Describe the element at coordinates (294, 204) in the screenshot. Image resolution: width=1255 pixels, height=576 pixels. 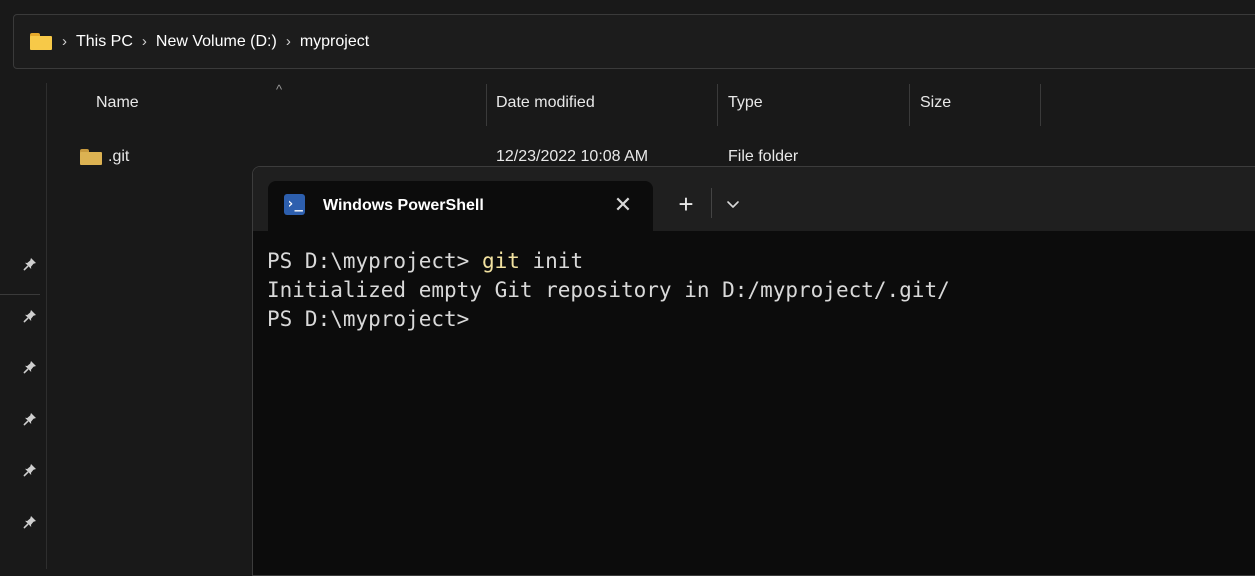
I see `powershell-icon: ›_` at that location.